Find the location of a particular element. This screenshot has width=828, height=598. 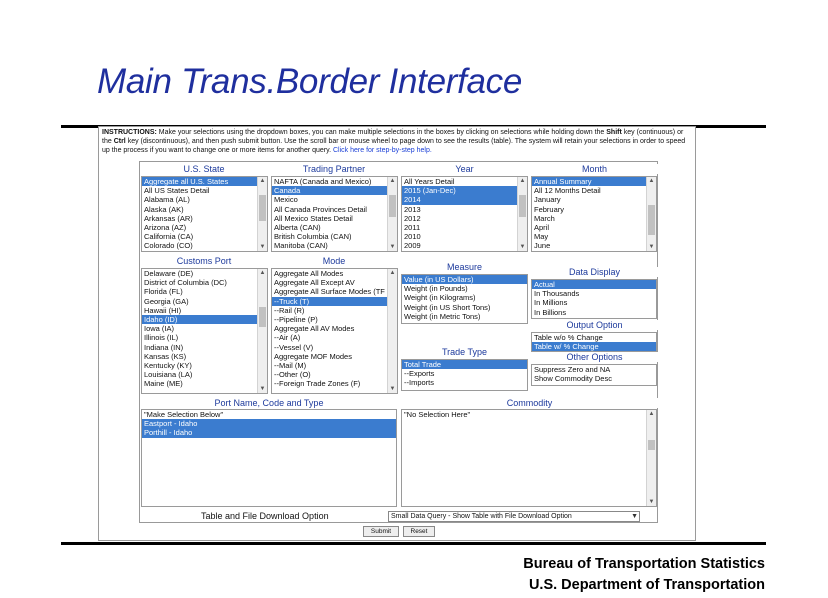

commodity-listbox: "No Selection Here" ▲ ▼ is located at coordinates (529, 458).